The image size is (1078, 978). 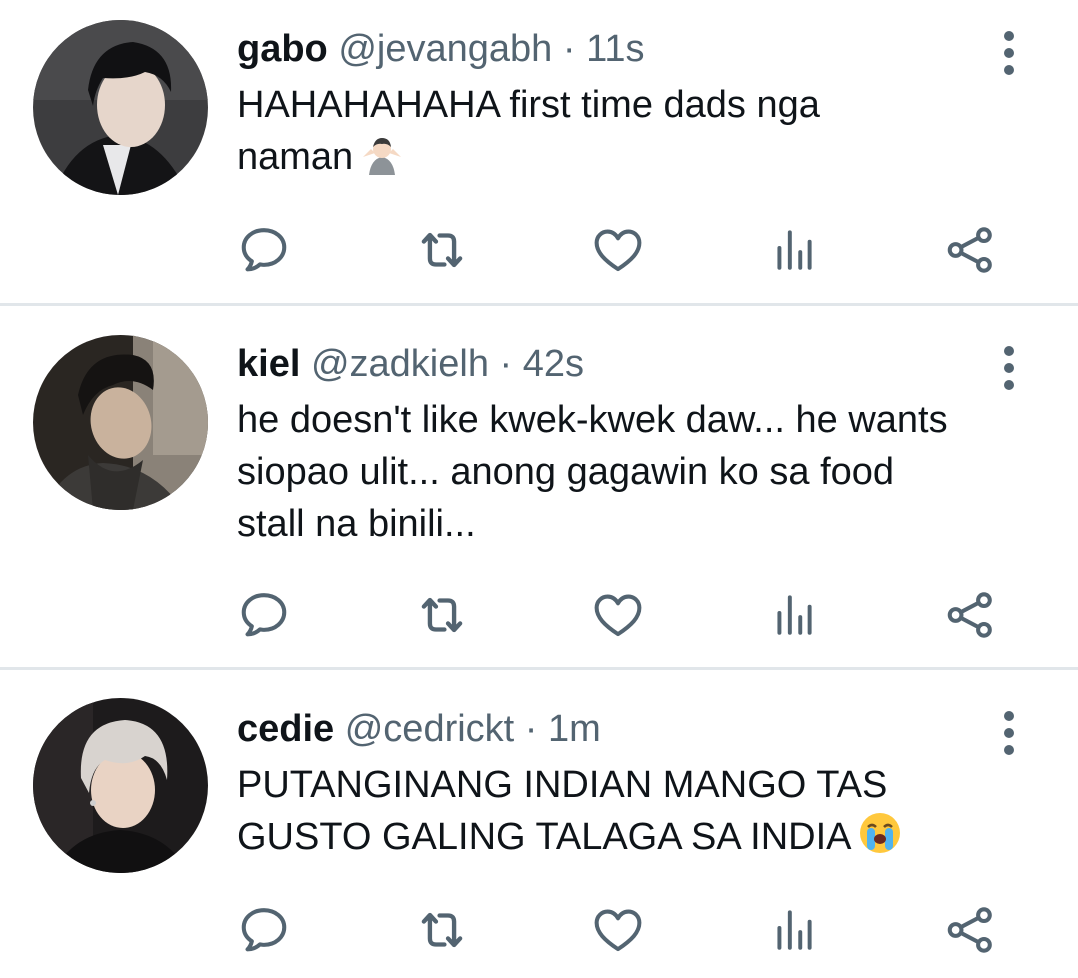 I want to click on timestamp: 1m, so click(x=574, y=729).